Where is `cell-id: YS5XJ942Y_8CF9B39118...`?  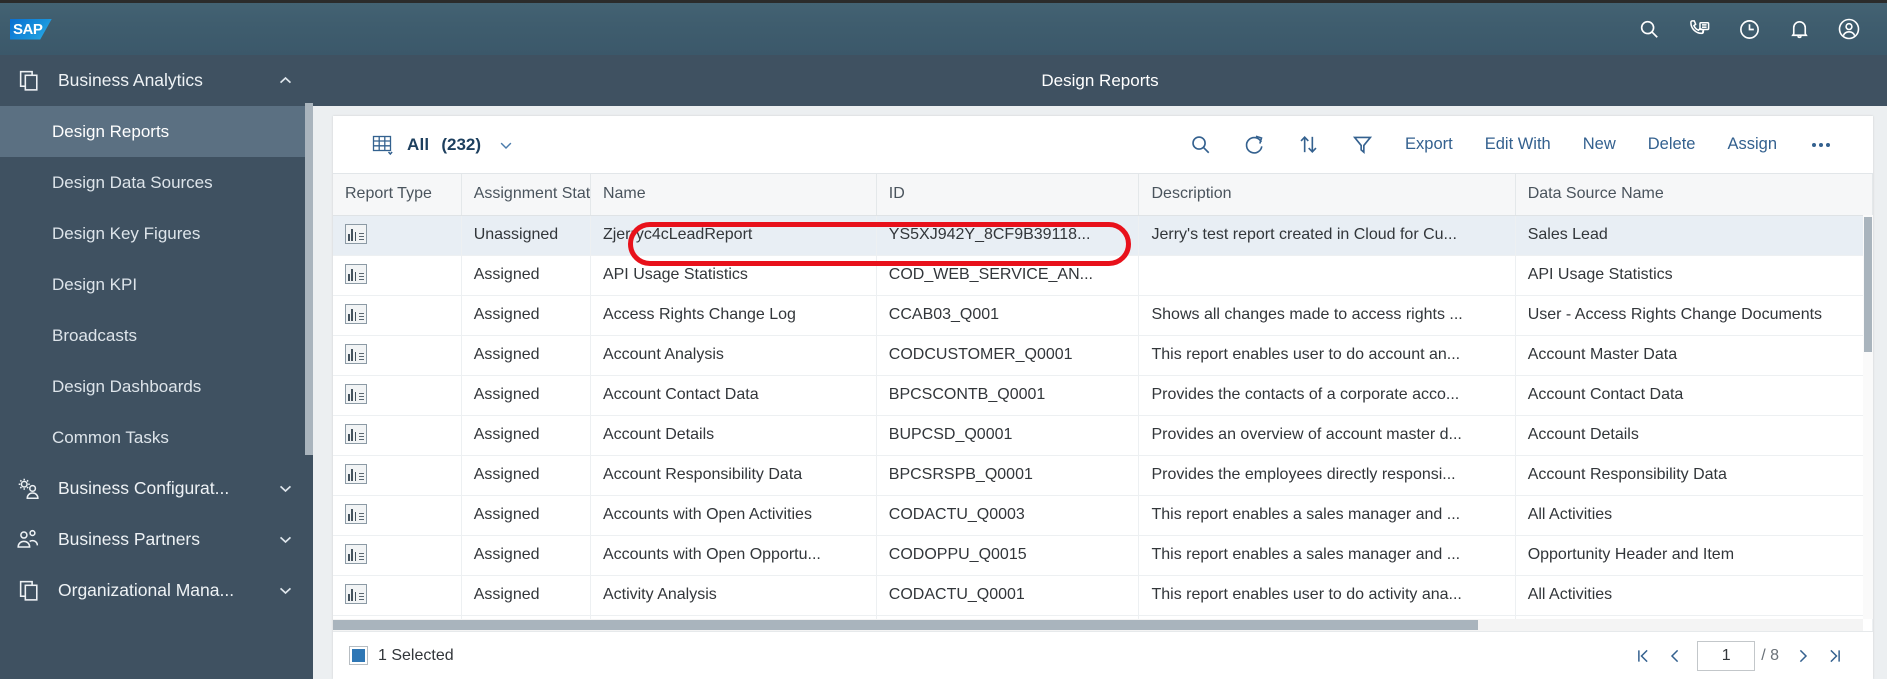
cell-id: YS5XJ942Y_8CF9B39118... is located at coordinates (1008, 235).